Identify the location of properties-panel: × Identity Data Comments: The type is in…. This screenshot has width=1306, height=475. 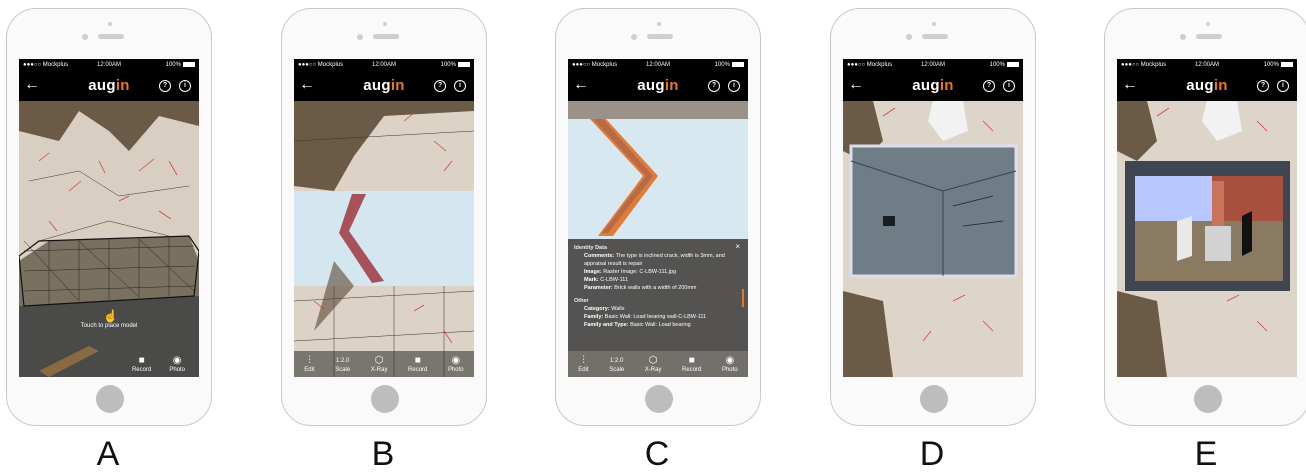
(658, 295).